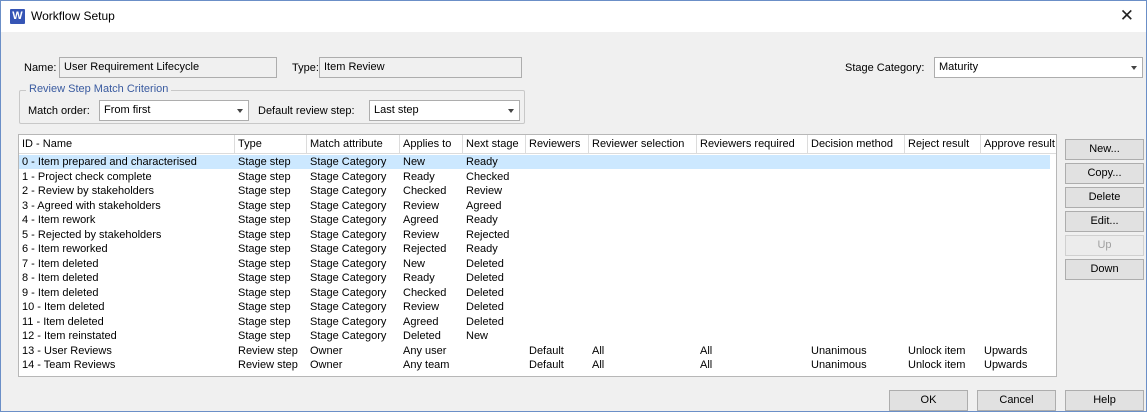 This screenshot has height=412, width=1147. Describe the element at coordinates (69, 365) in the screenshot. I see `cell-id-name: 14 - Team Reviews` at that location.